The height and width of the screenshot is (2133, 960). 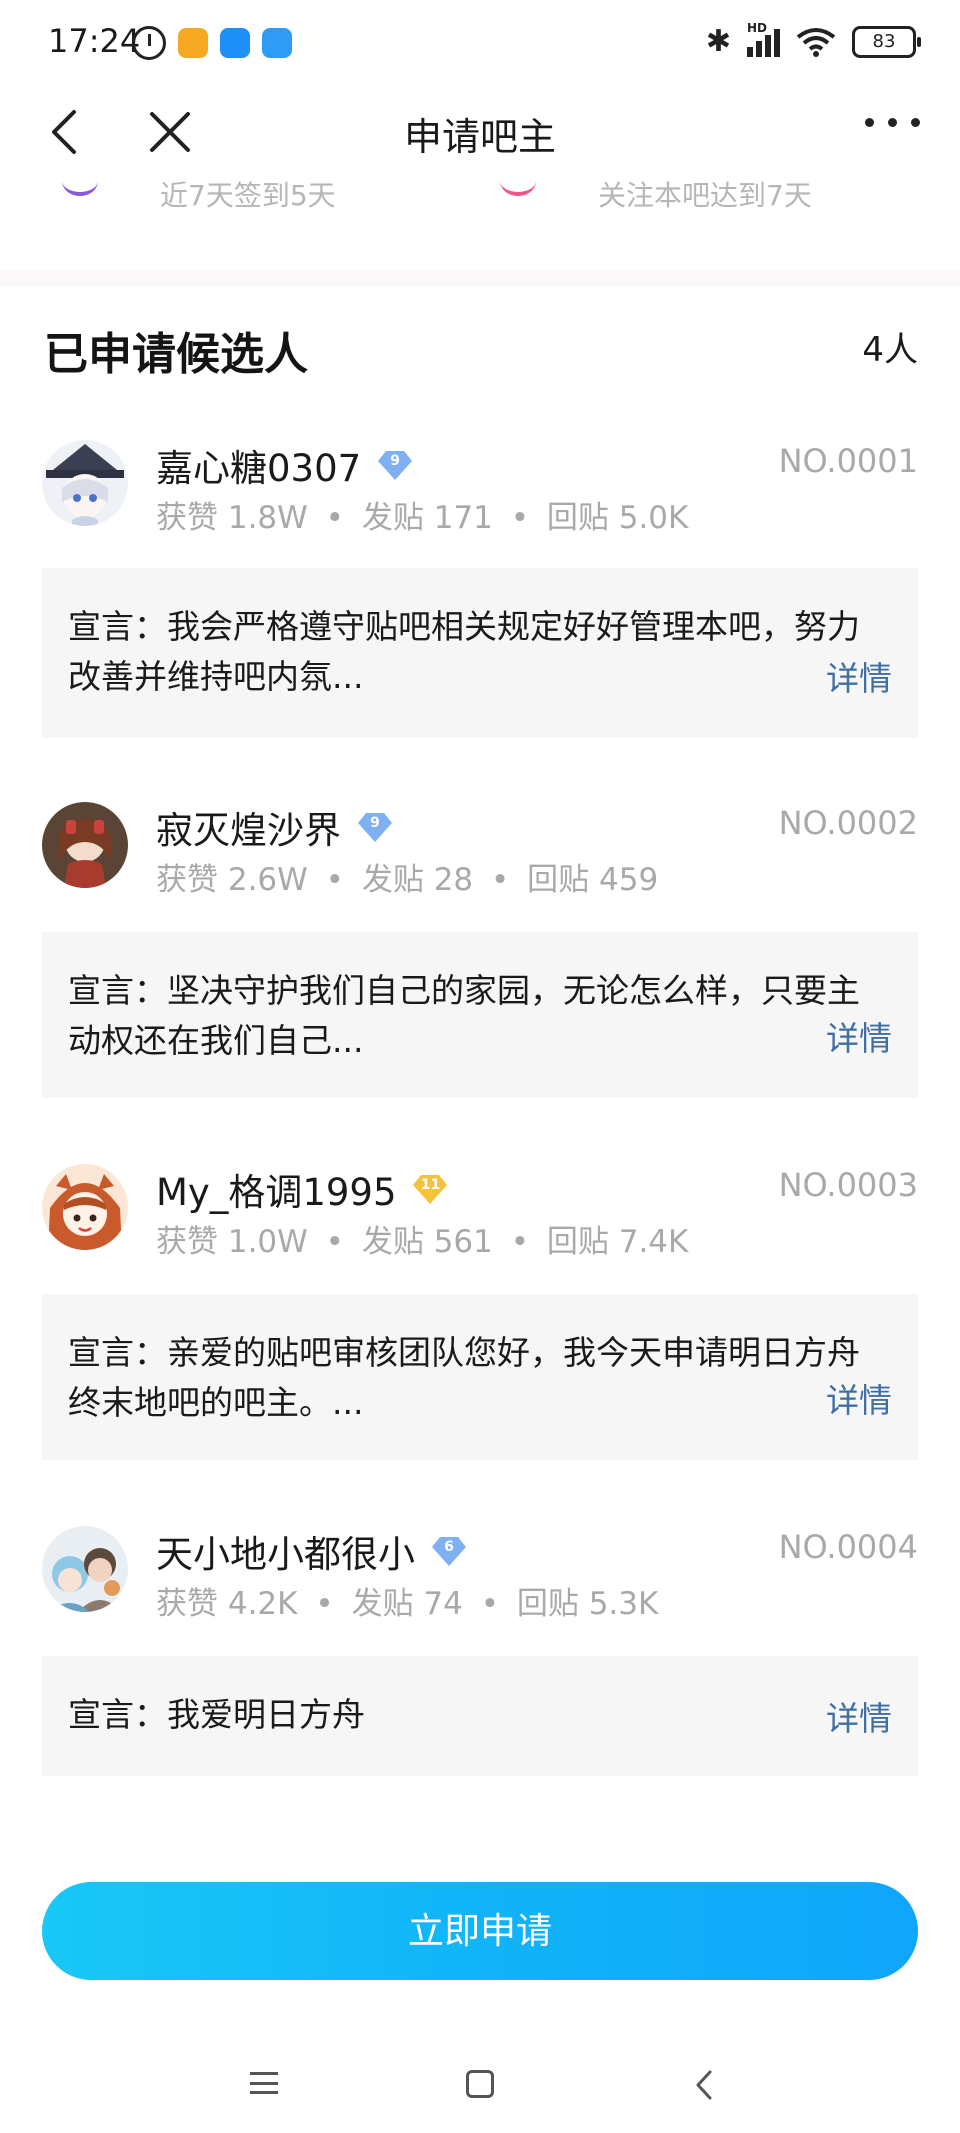 I want to click on level-number: 11, so click(x=430, y=1185).